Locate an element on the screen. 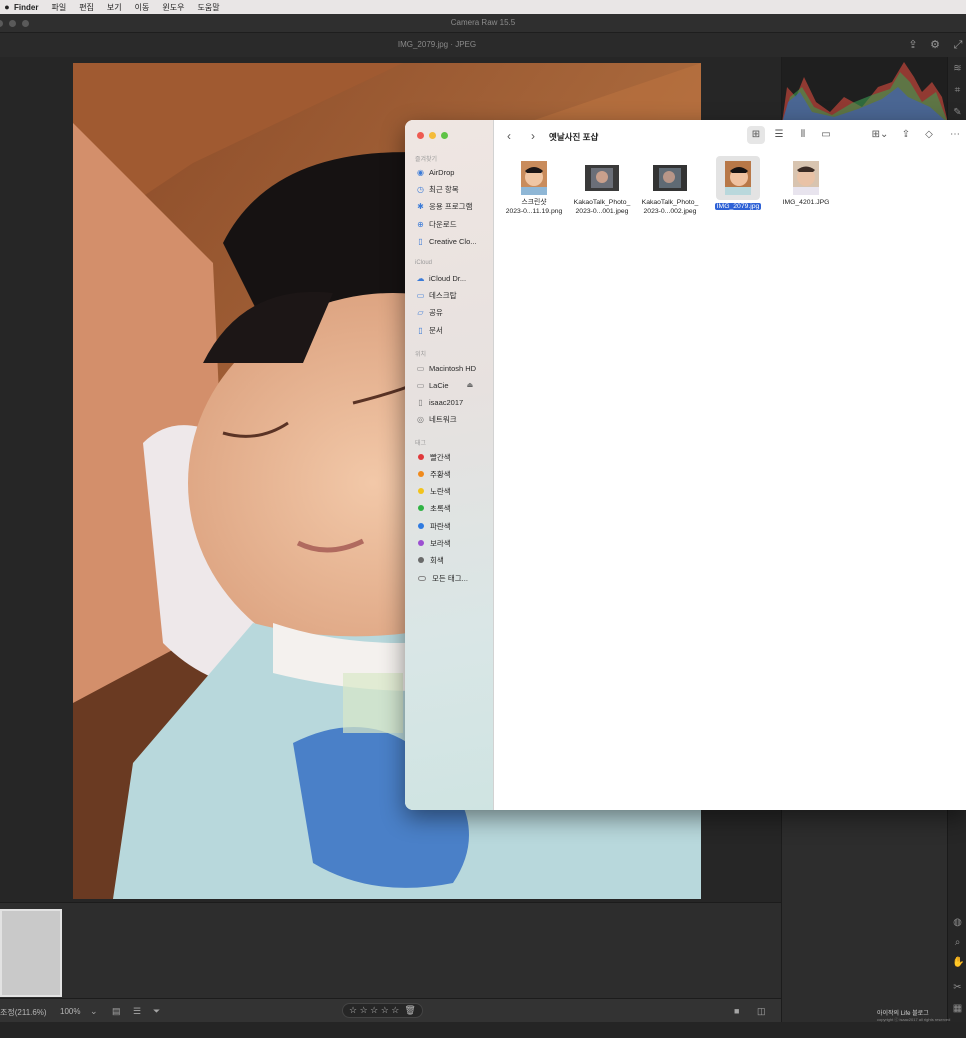  finder-close-button is located at coordinates (420, 135).